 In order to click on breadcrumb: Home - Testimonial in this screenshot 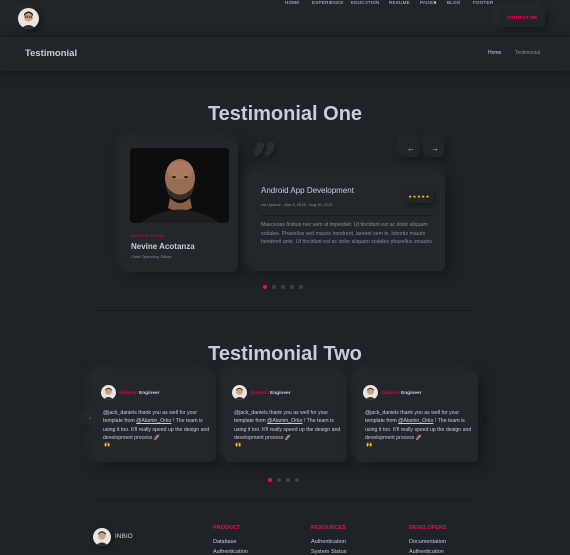, I will do `click(514, 53)`.